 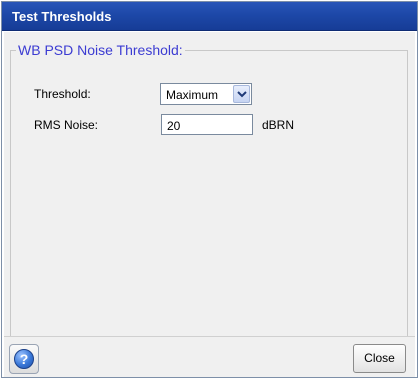 I want to click on rms-noise-label: RMS Noise:, so click(x=66, y=125).